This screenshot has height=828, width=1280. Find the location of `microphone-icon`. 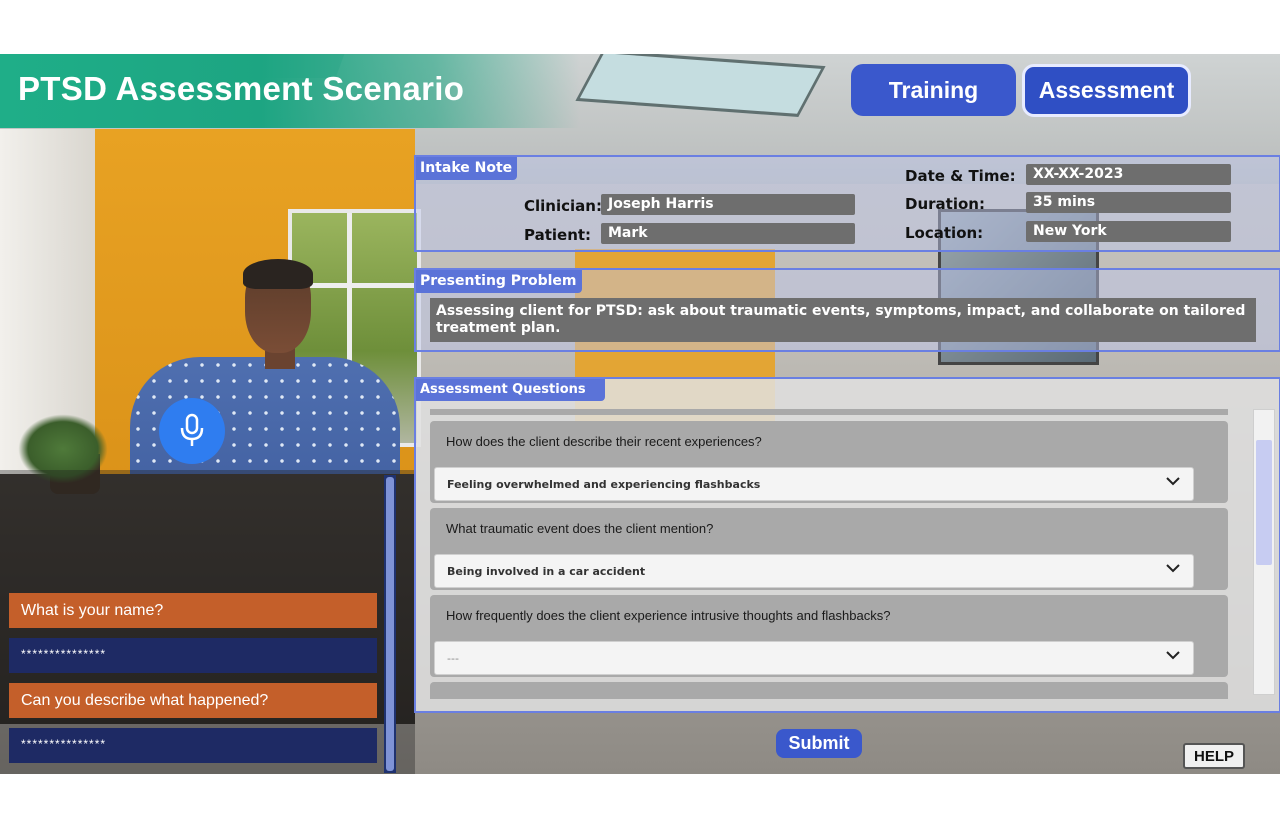

microphone-icon is located at coordinates (192, 429).